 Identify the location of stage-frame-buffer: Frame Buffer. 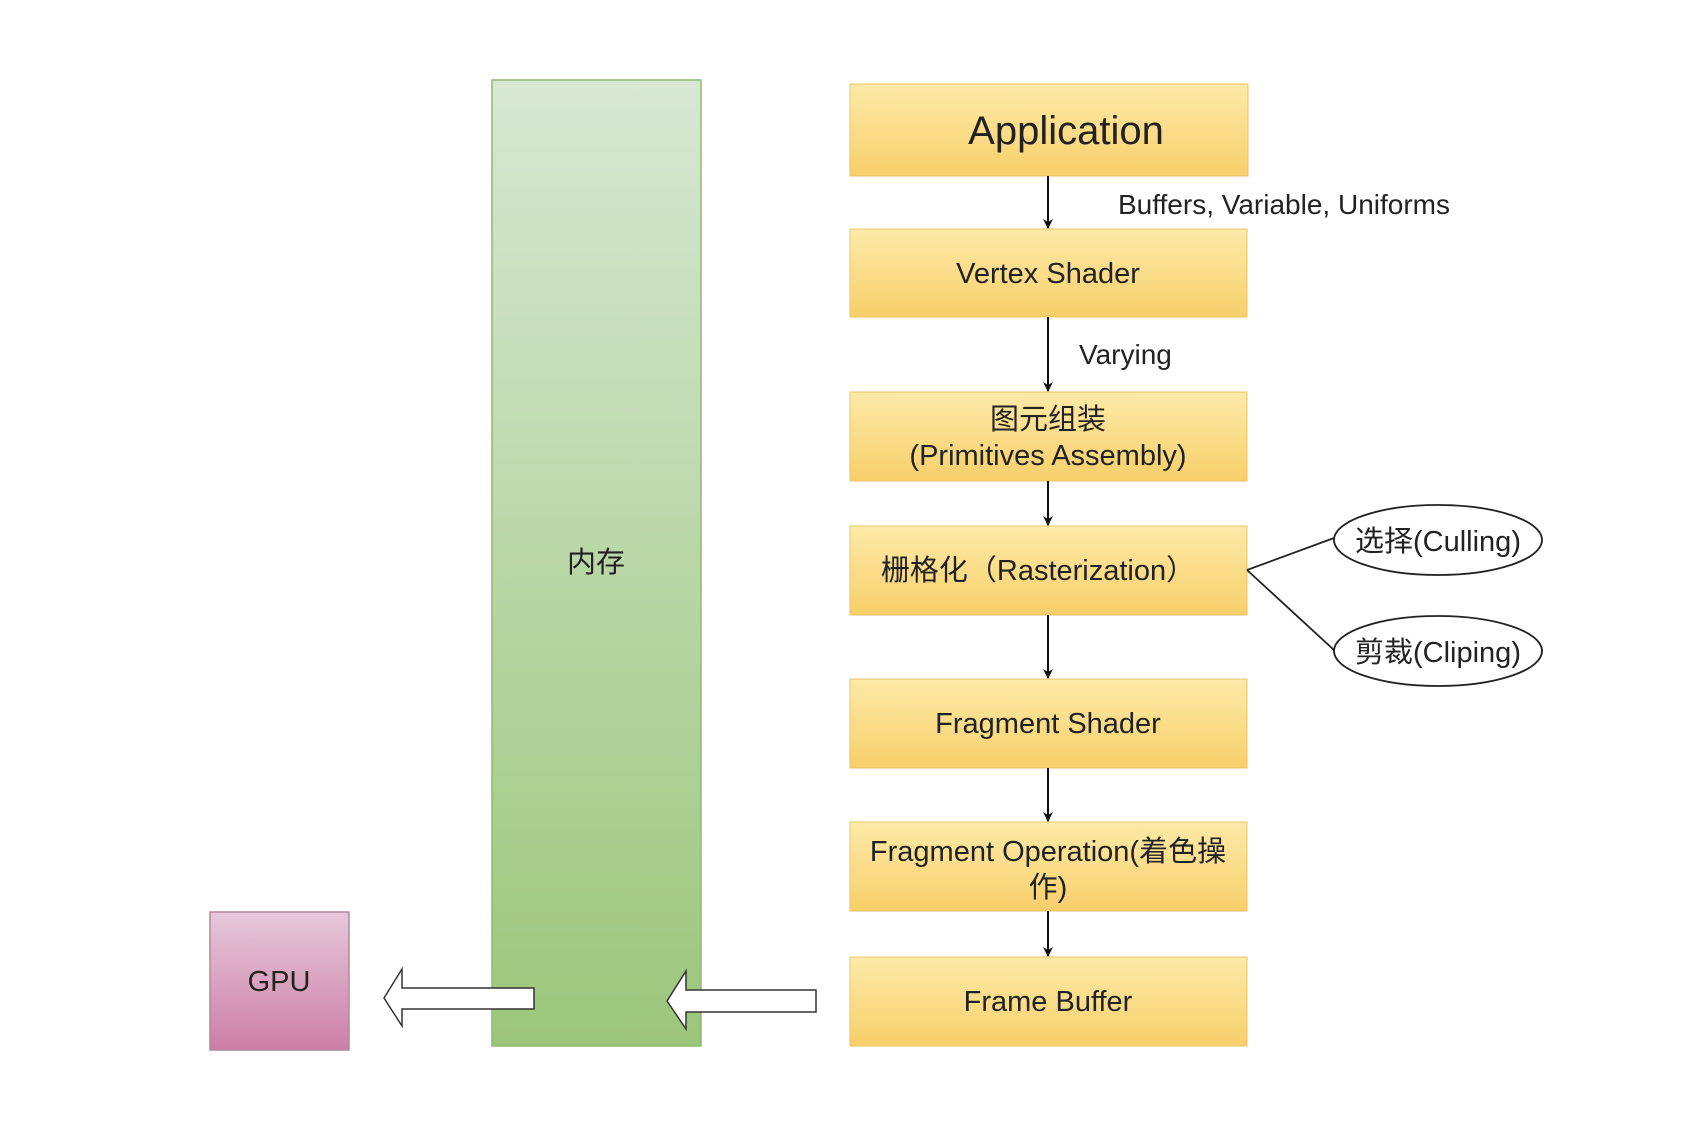
(1048, 1001).